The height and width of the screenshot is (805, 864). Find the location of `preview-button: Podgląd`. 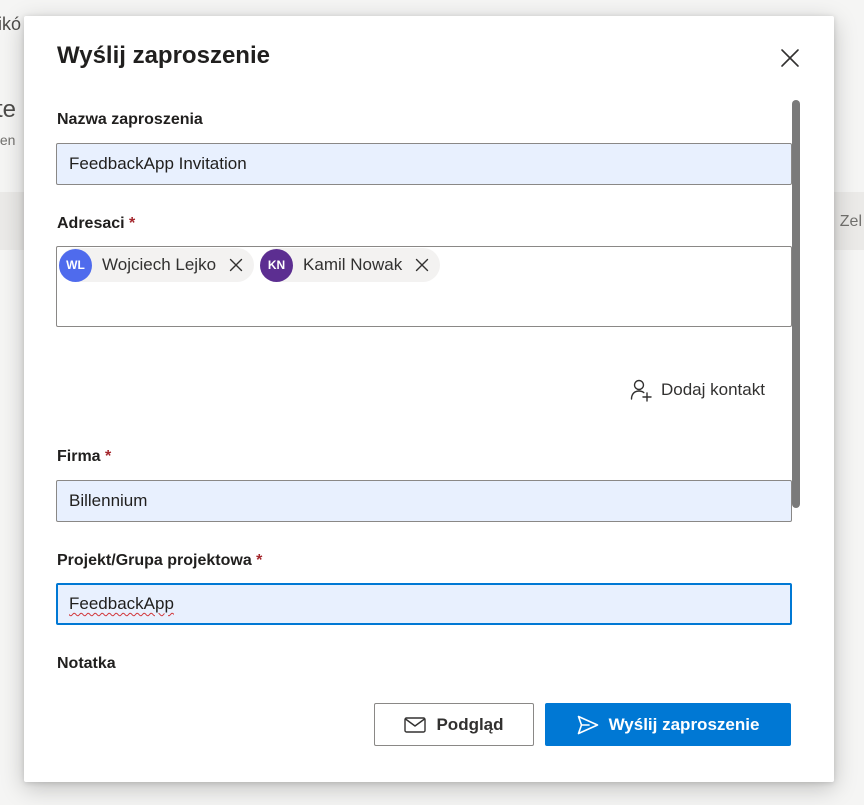

preview-button: Podgląd is located at coordinates (454, 724).